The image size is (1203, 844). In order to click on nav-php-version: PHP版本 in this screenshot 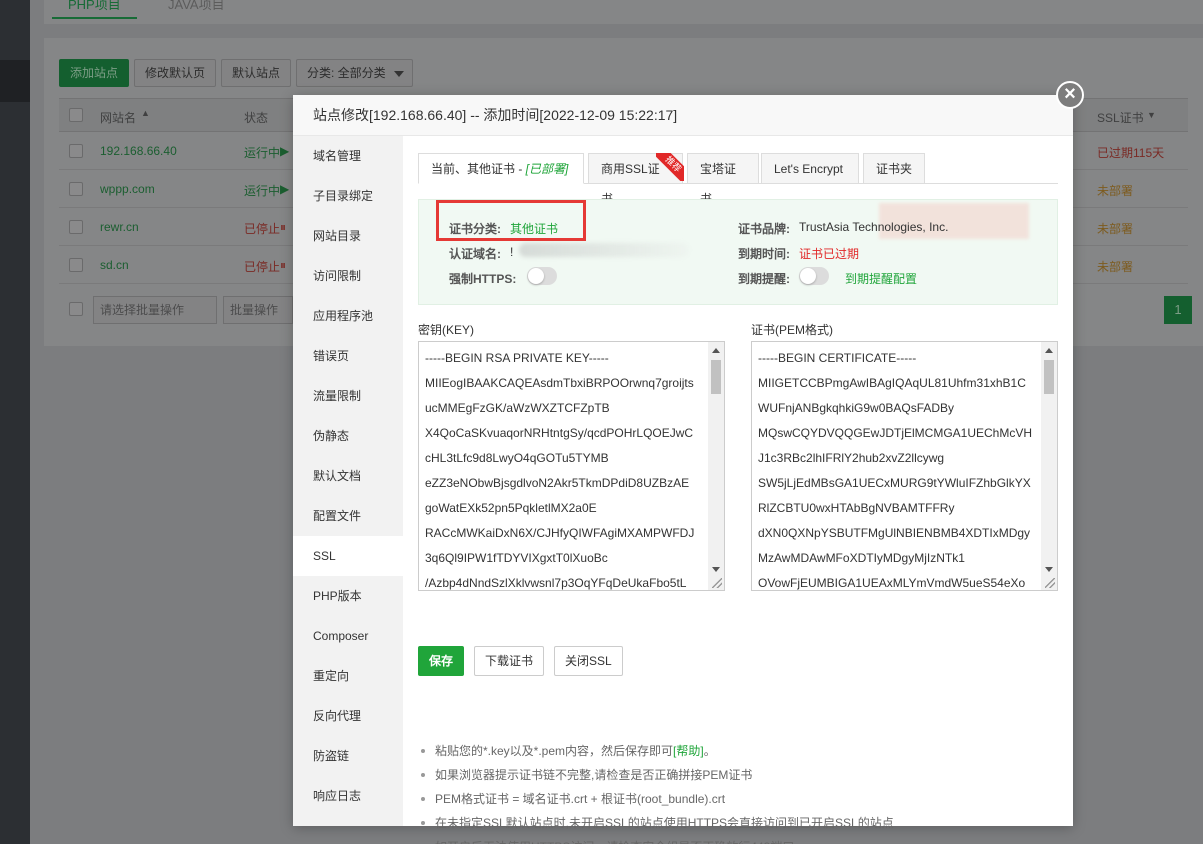, I will do `click(348, 596)`.